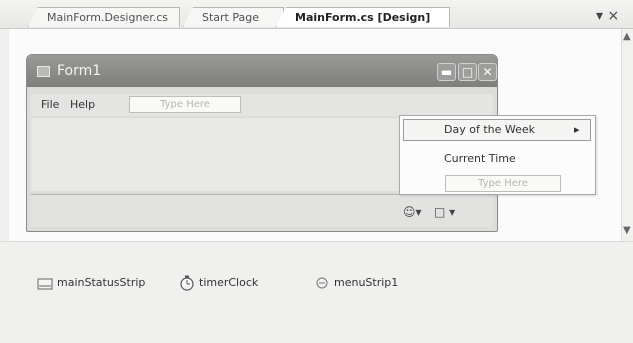 The width and height of the screenshot is (633, 343). I want to click on tab-label: MainForm.Designer.cs, so click(107, 17).